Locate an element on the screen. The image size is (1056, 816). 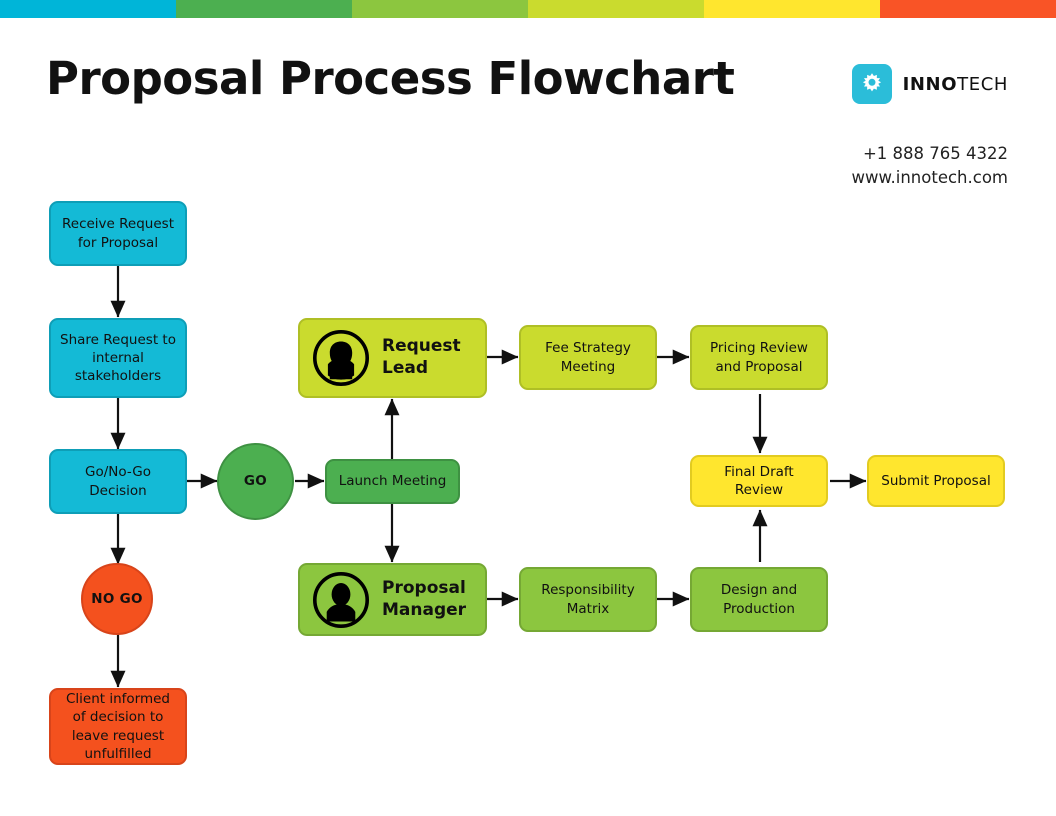
node-launch-meeting-label: Launch Meeting is located at coordinates (392, 481).